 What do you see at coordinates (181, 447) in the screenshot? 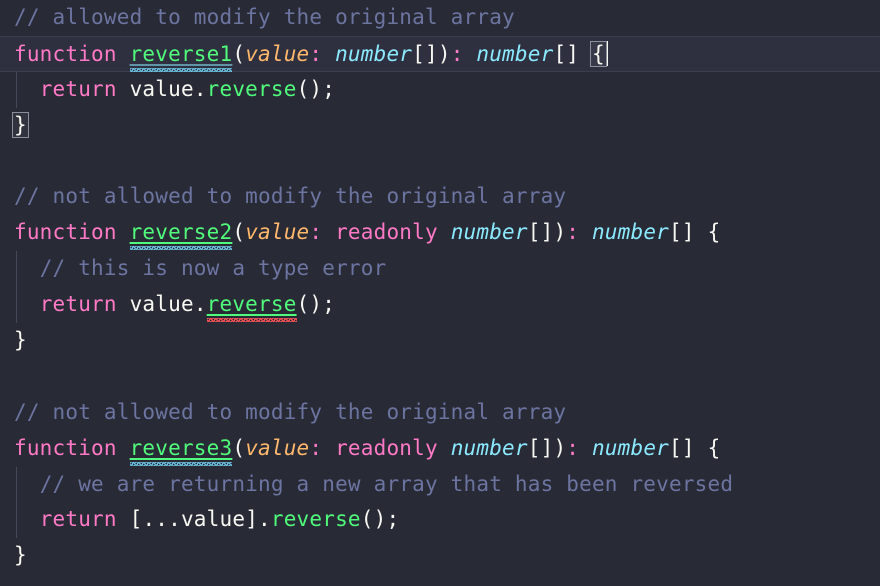
I see `token-function-name-reverse3: reverse3` at bounding box center [181, 447].